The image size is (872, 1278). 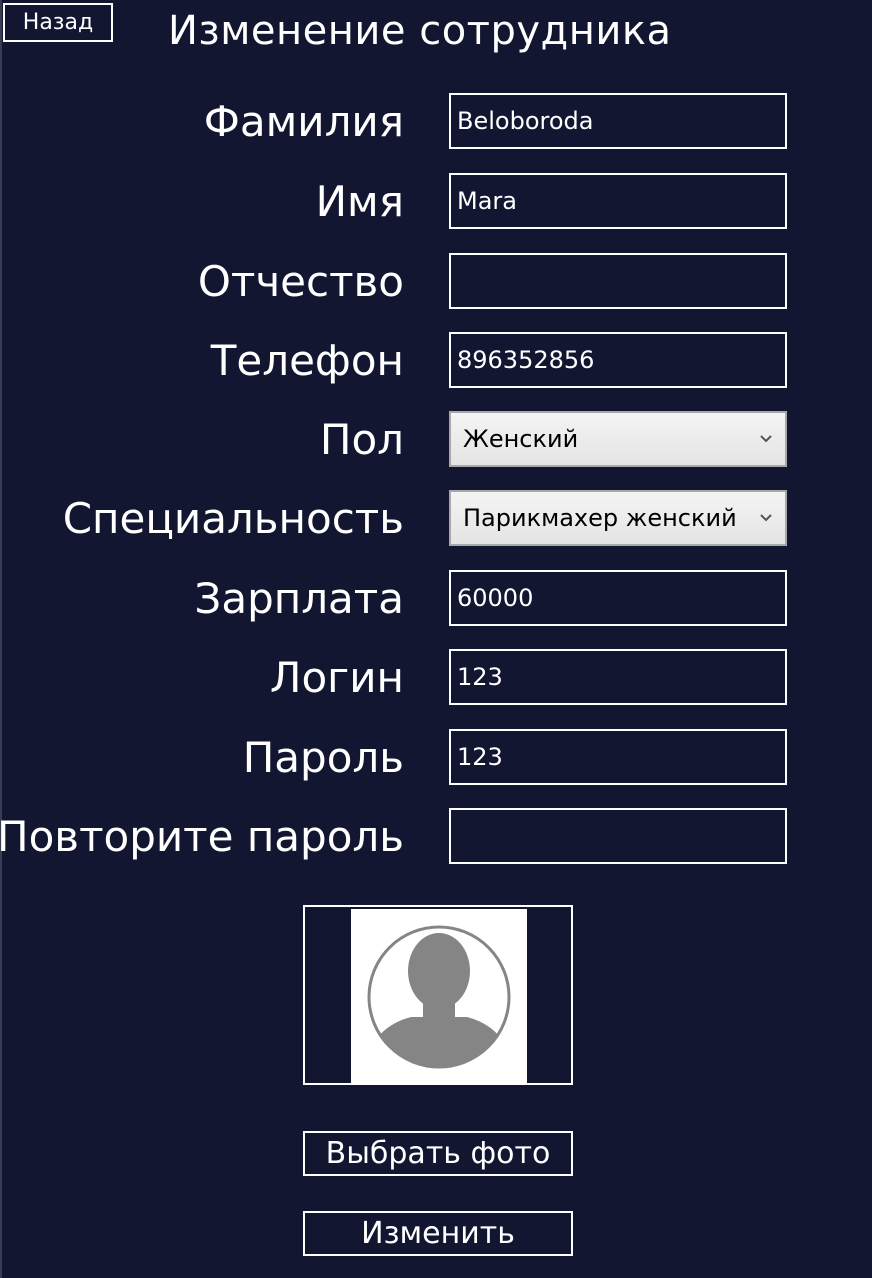 What do you see at coordinates (323, 757) in the screenshot?
I see `password-label: Пароль` at bounding box center [323, 757].